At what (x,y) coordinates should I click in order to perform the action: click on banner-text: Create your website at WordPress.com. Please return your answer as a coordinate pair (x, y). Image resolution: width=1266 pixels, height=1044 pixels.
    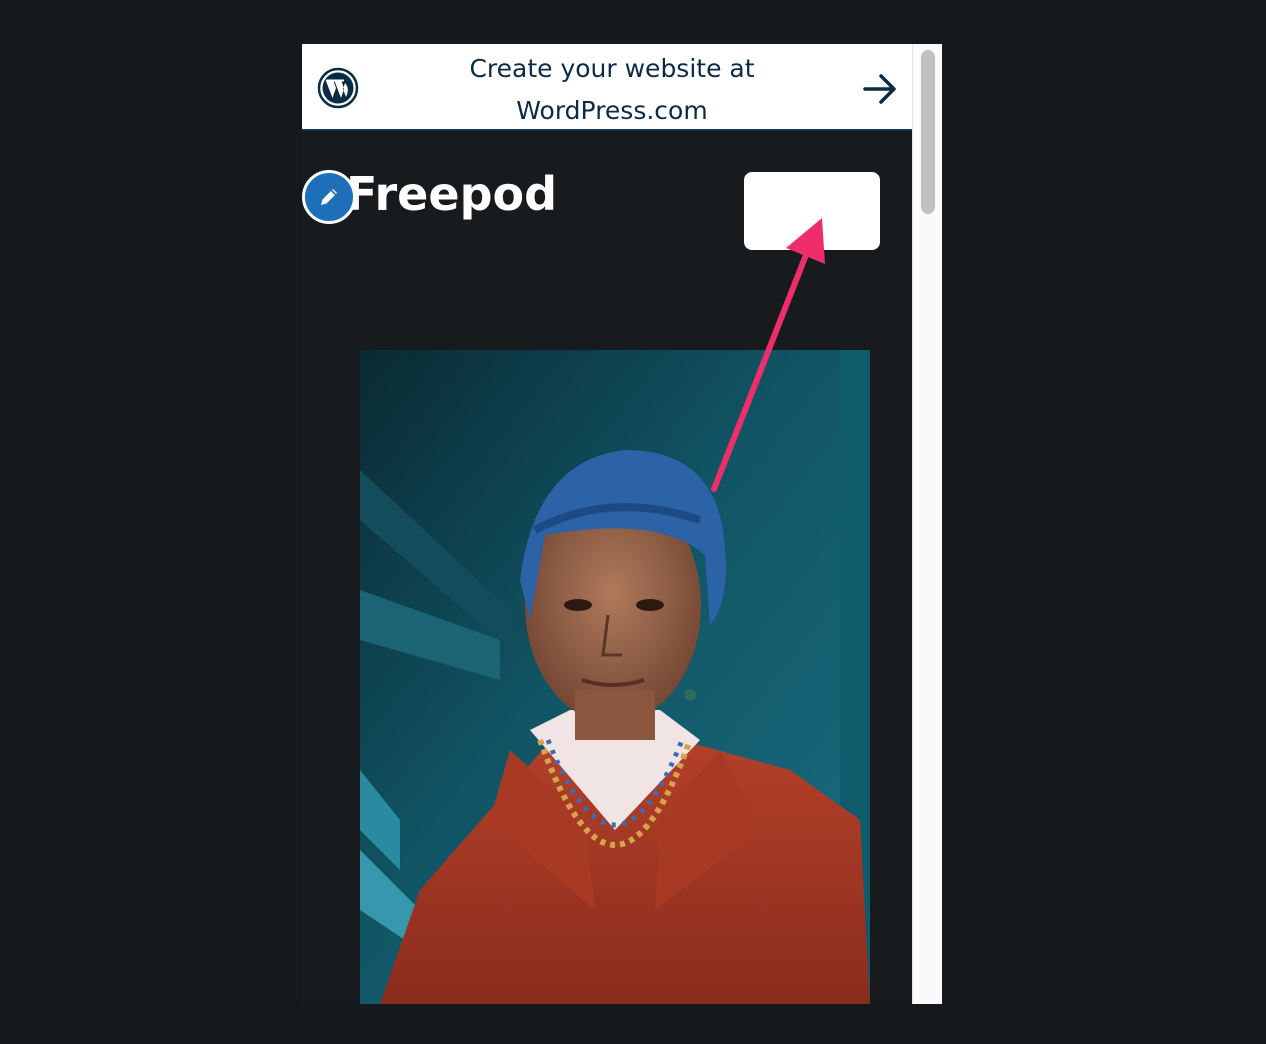
    Looking at the image, I should click on (612, 90).